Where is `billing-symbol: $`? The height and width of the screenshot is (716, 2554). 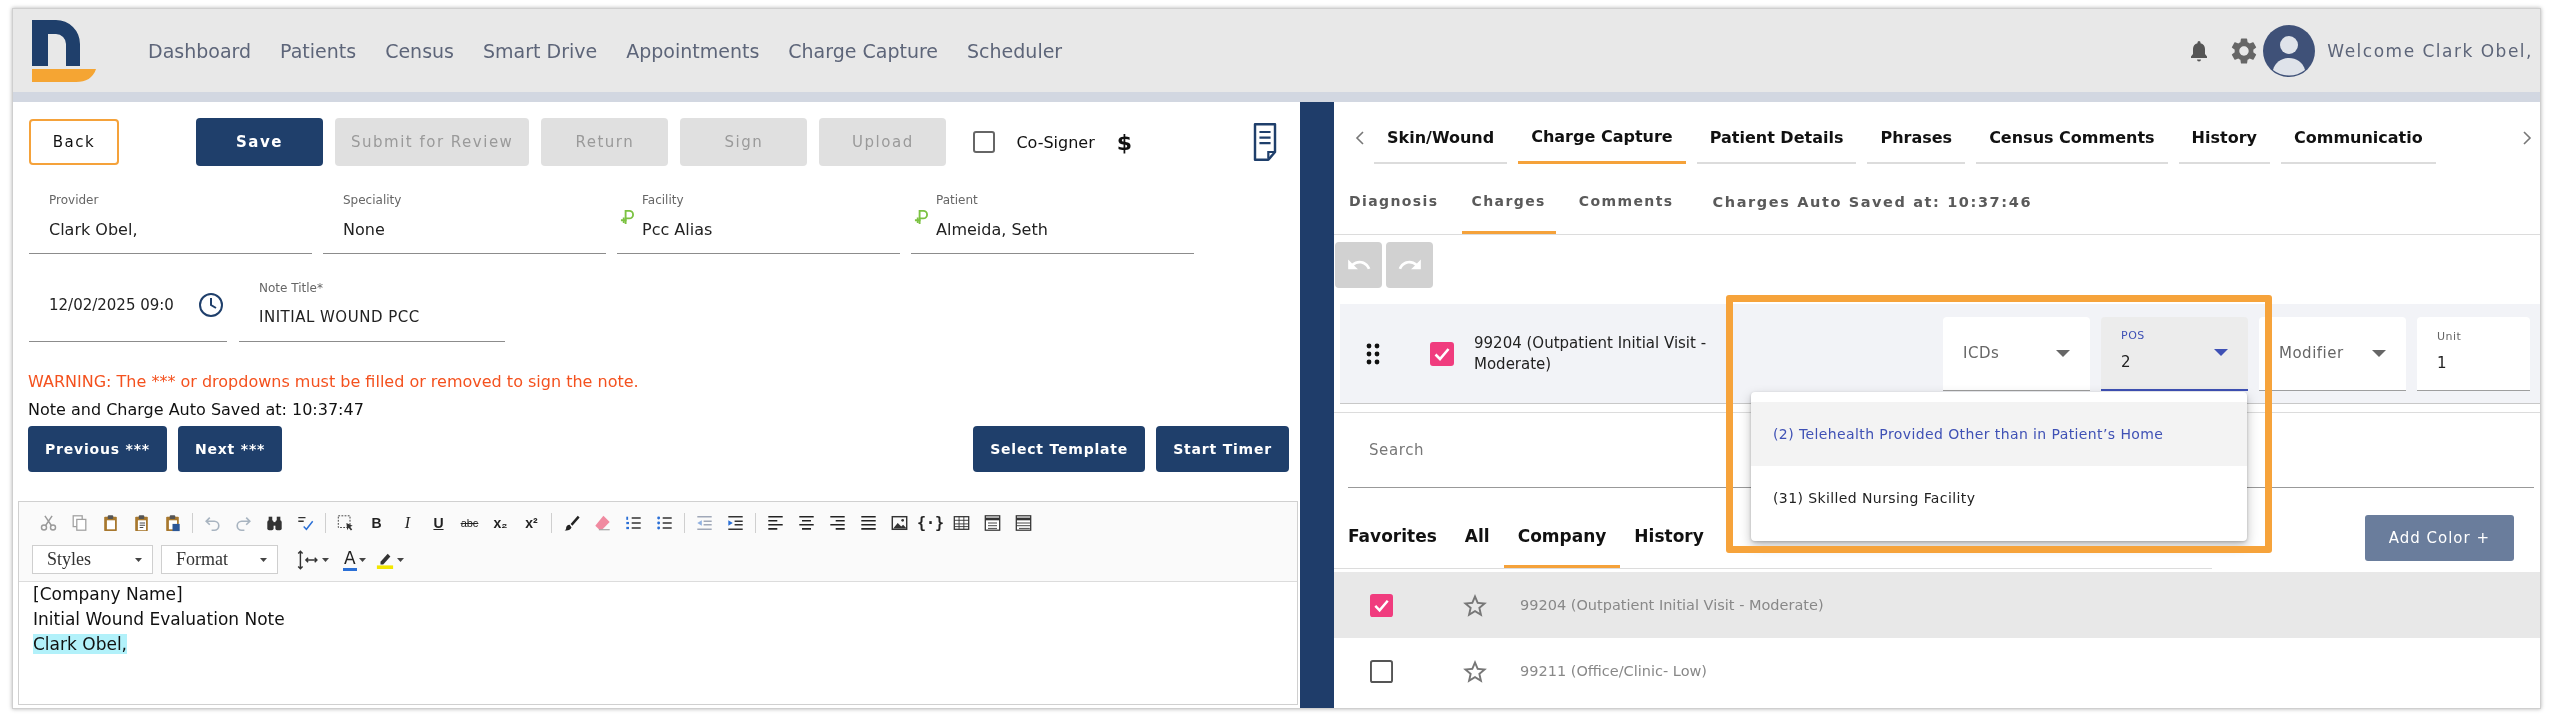 billing-symbol: $ is located at coordinates (1124, 142).